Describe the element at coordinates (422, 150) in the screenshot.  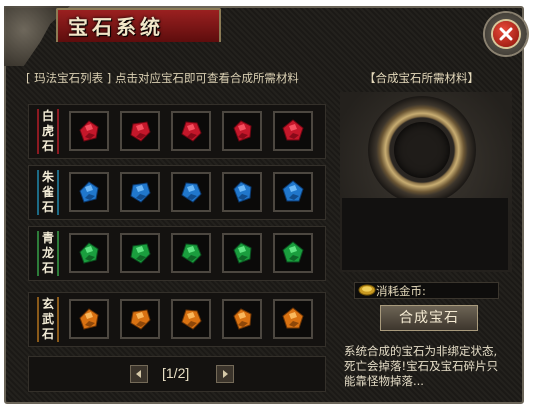
I see `gem-socket` at that location.